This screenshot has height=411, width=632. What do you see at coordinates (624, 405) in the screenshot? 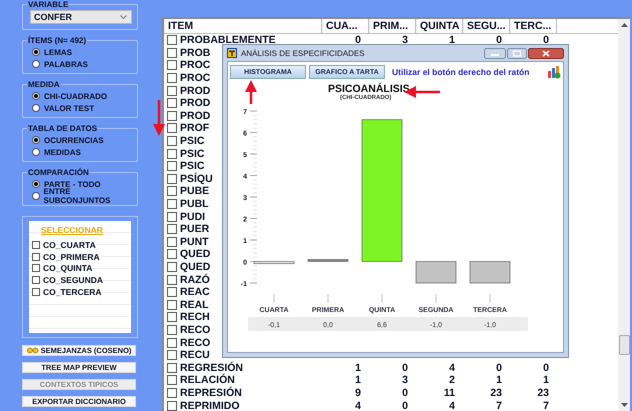
I see `scroll-down-icon` at bounding box center [624, 405].